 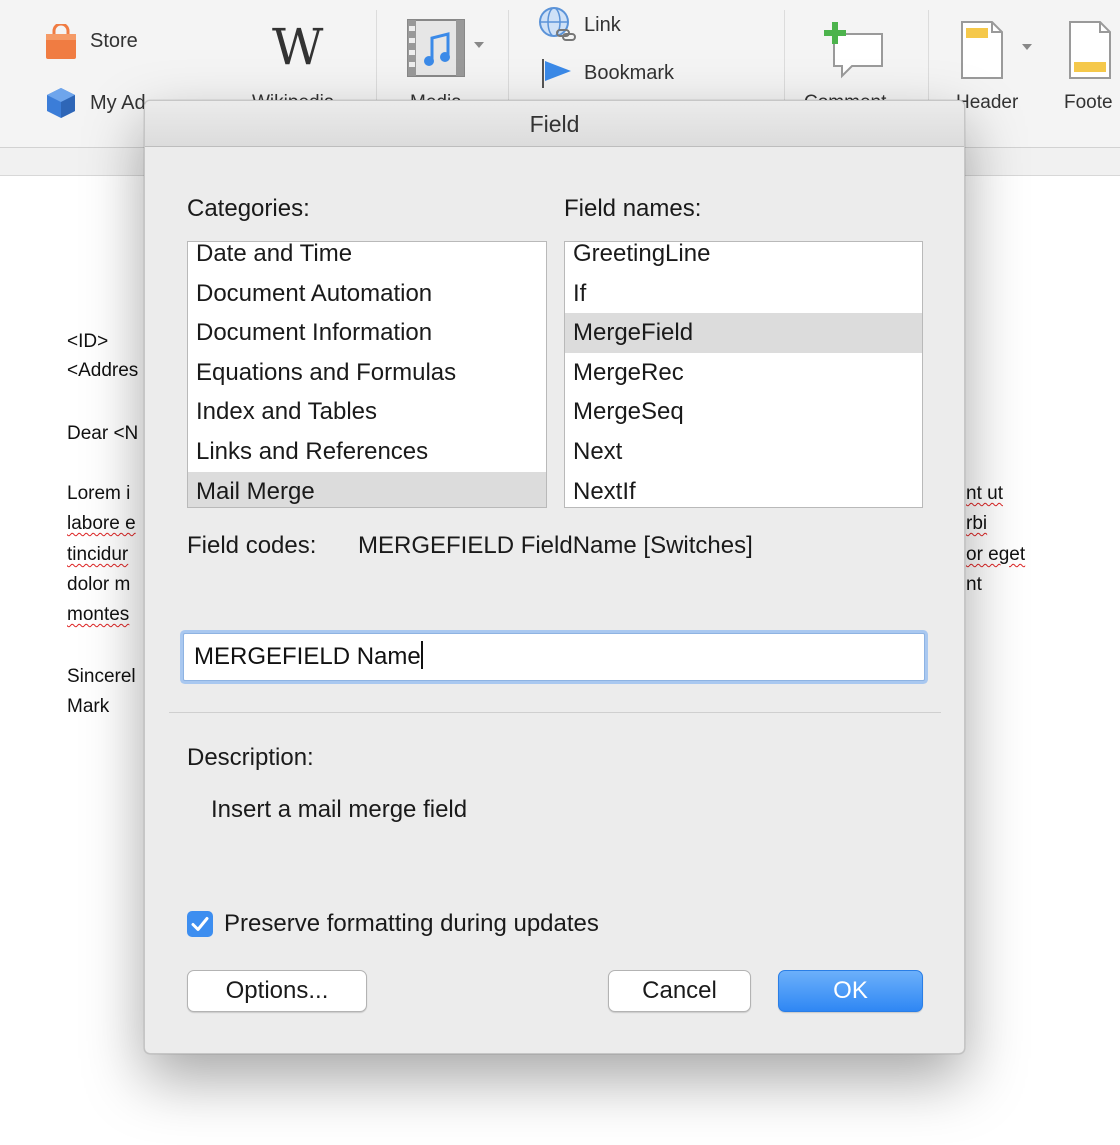 I want to click on doc-line: Sincerel, so click(x=101, y=676).